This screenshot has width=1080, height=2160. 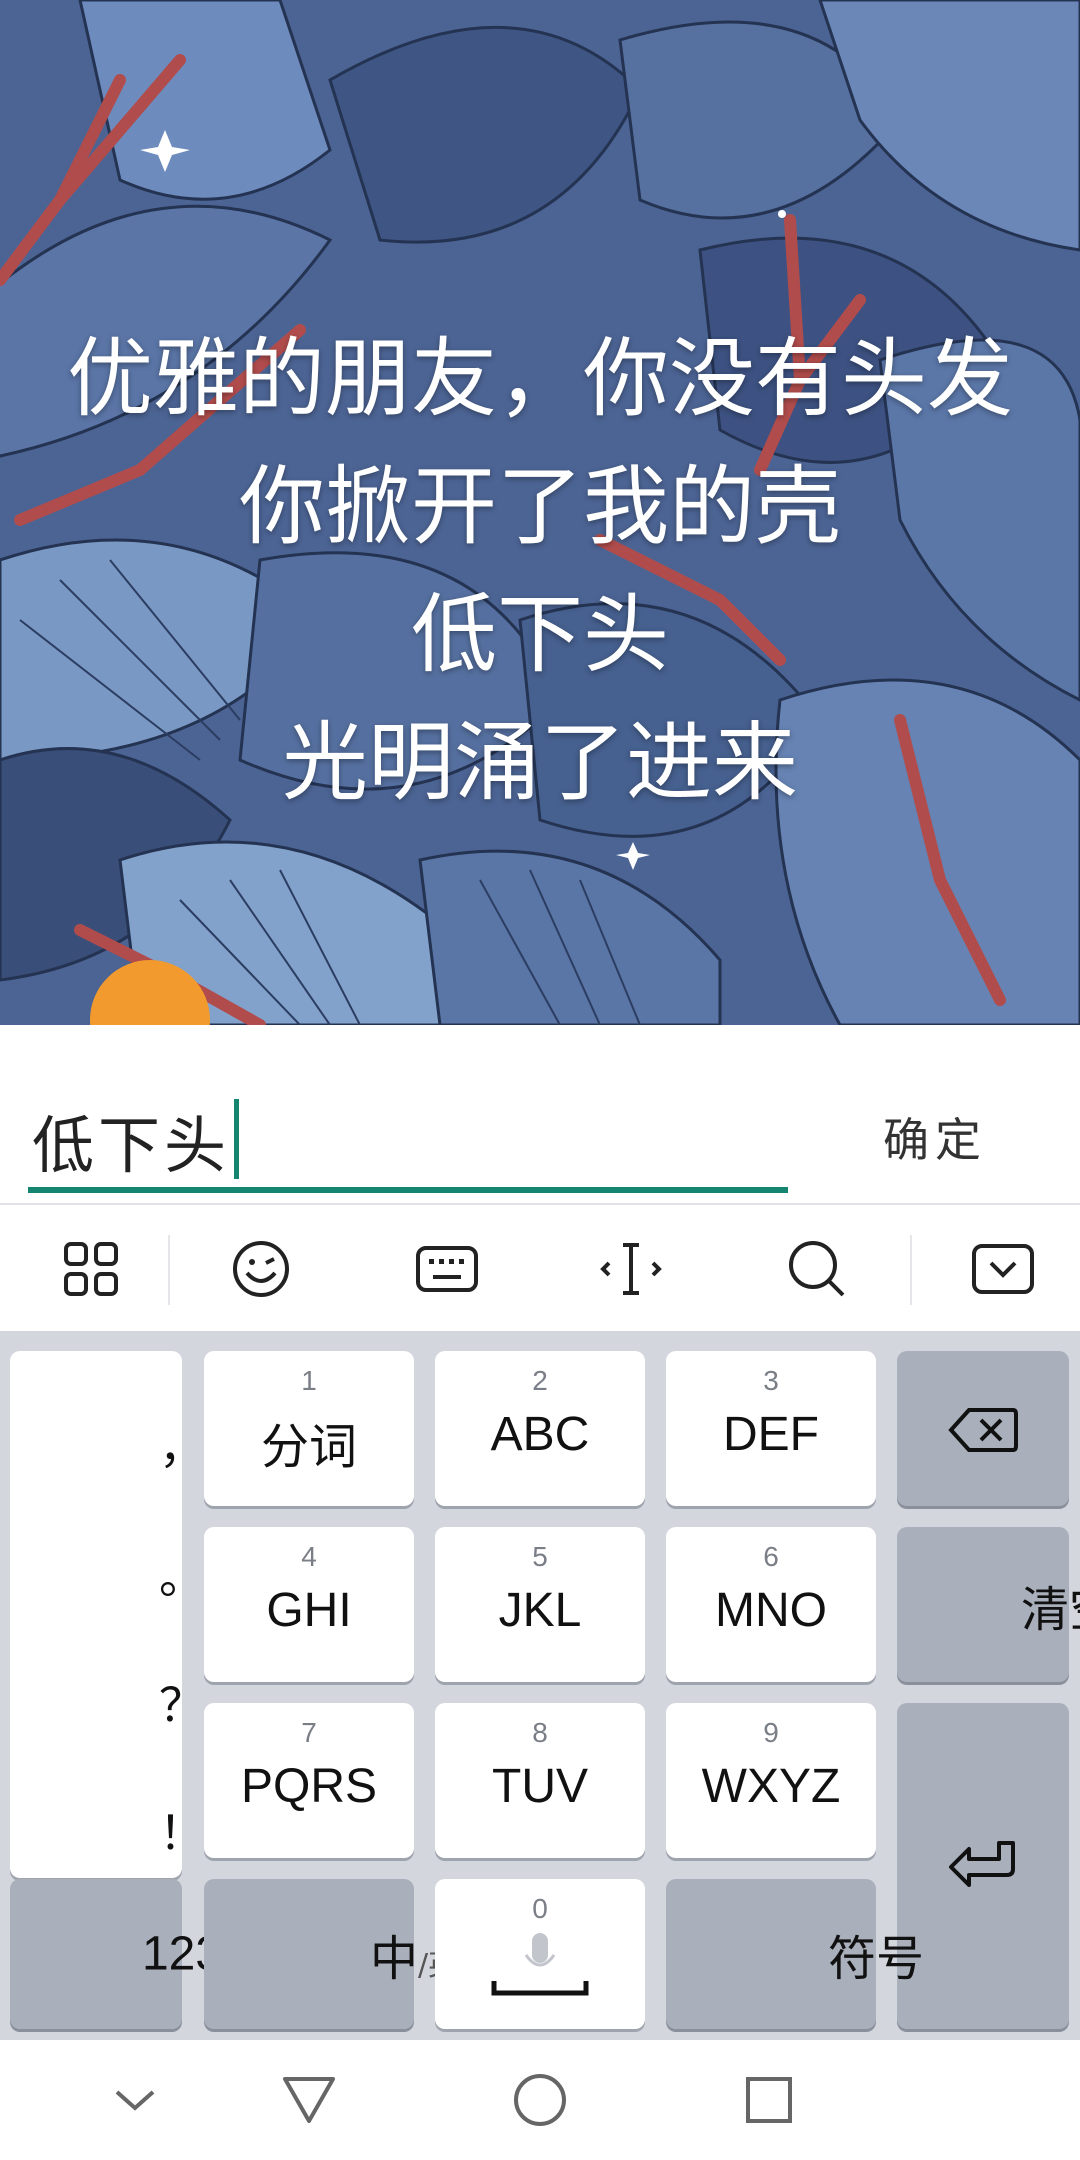 I want to click on numbers-key: 123, so click(x=116, y=1954).